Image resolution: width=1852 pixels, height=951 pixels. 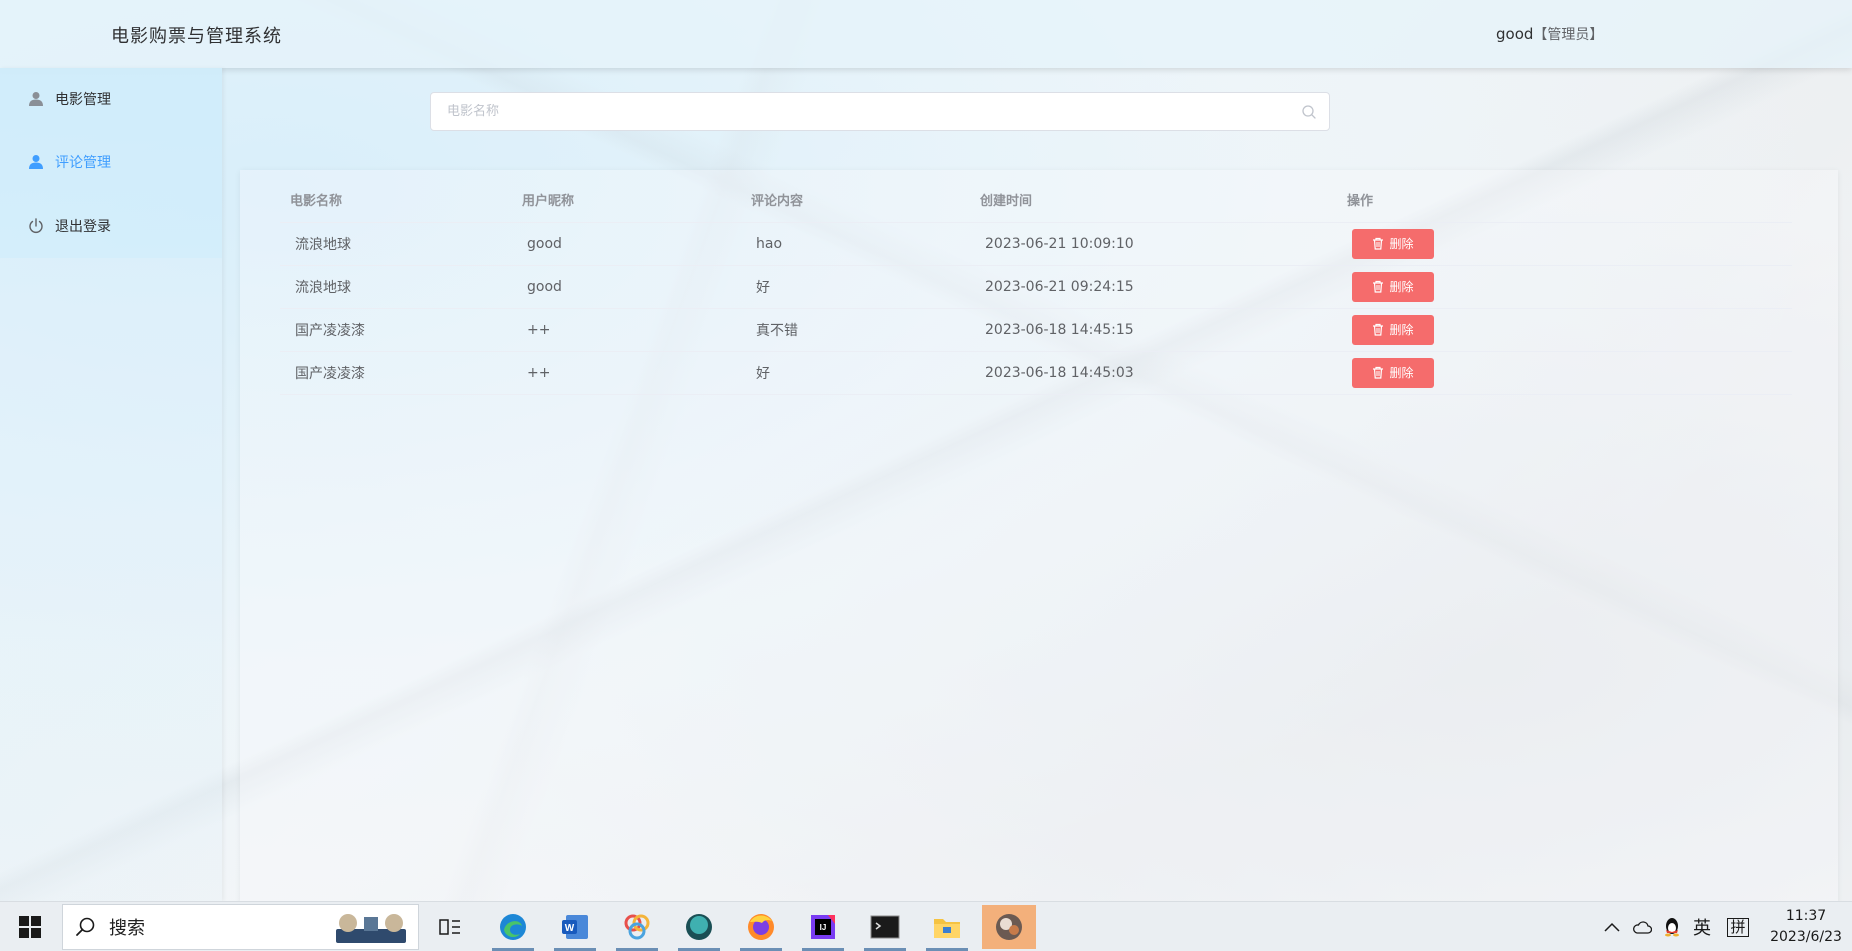 I want to click on show-hidden-icons-button, so click(x=1612, y=927).